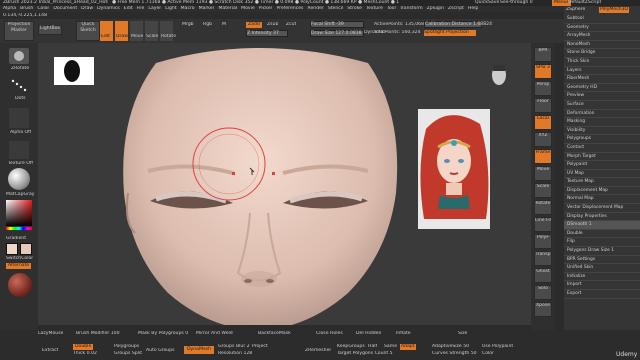 Image resolution: width=640 pixels, height=360 pixels. Describe the element at coordinates (106, 31) in the screenshot. I see `tool-edit-button: Edit` at that location.